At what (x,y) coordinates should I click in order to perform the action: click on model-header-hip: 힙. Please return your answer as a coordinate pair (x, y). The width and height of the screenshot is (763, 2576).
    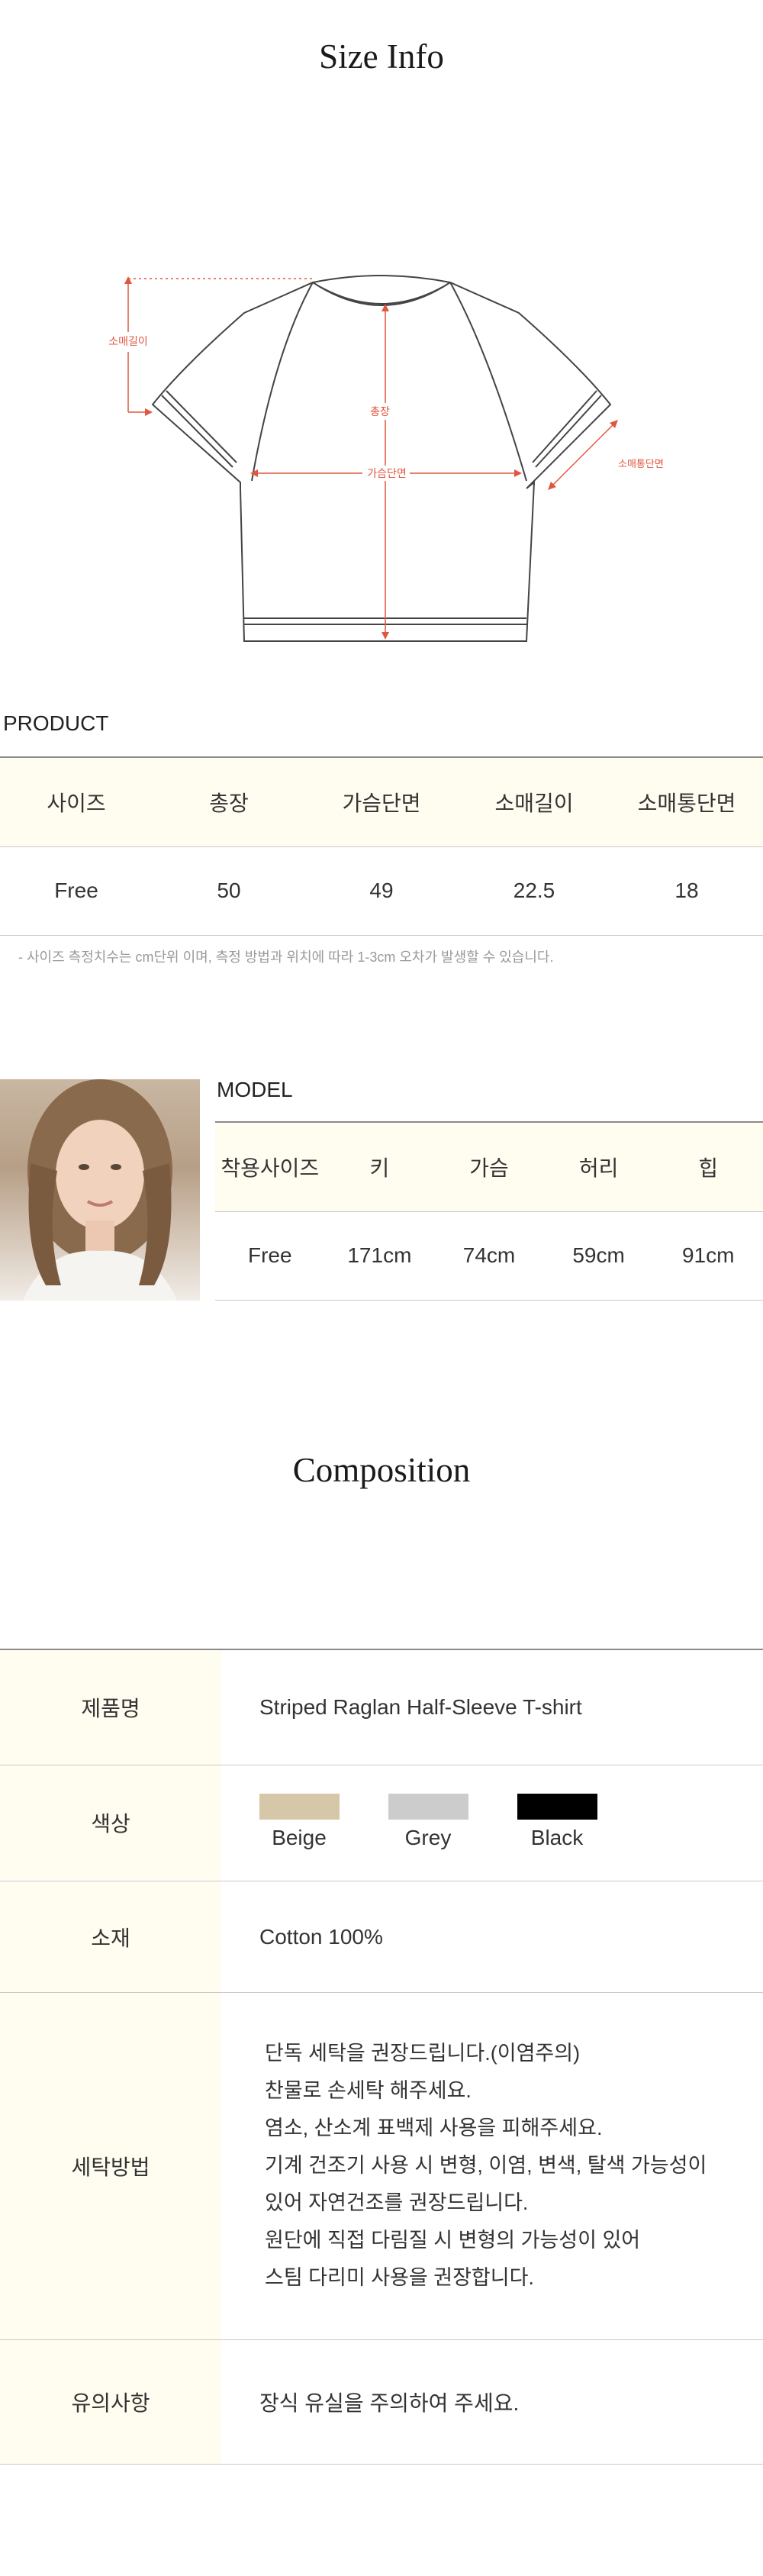
    Looking at the image, I should click on (708, 1167).